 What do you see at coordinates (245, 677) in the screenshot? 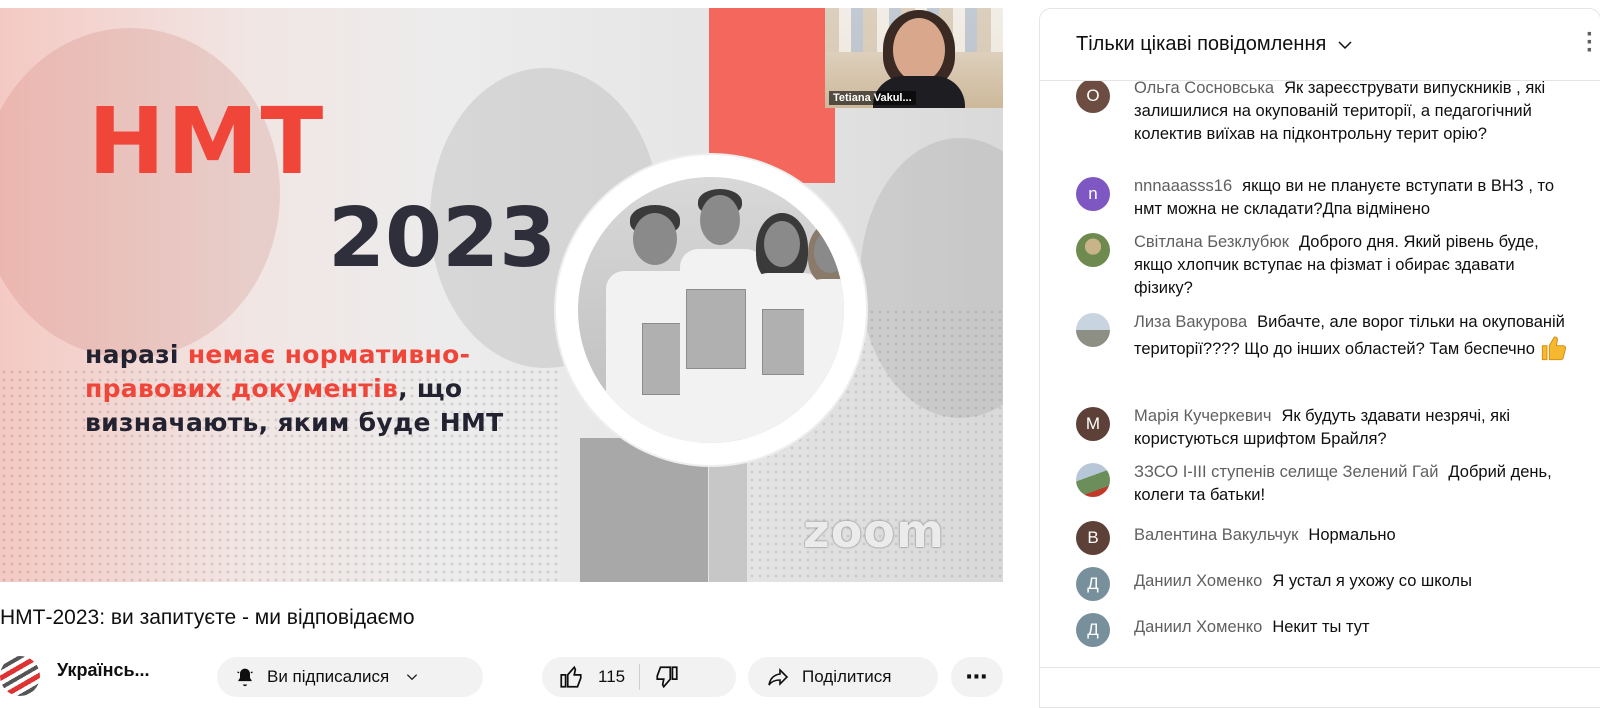
I see `bell-icon` at bounding box center [245, 677].